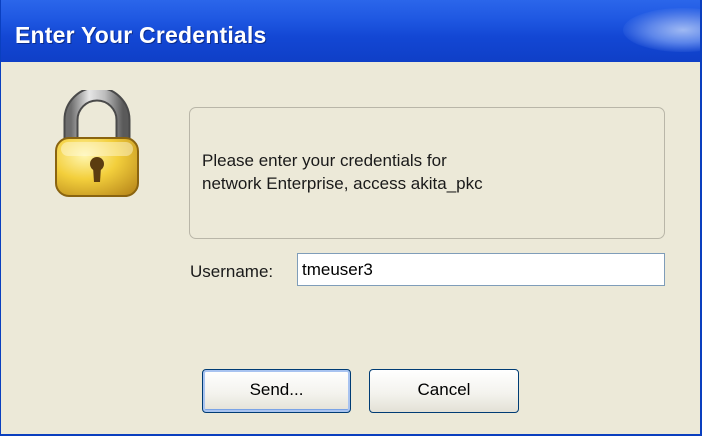 The width and height of the screenshot is (702, 436). What do you see at coordinates (342, 183) in the screenshot?
I see `message-line-2: network Enterprise, access akita_pkc` at bounding box center [342, 183].